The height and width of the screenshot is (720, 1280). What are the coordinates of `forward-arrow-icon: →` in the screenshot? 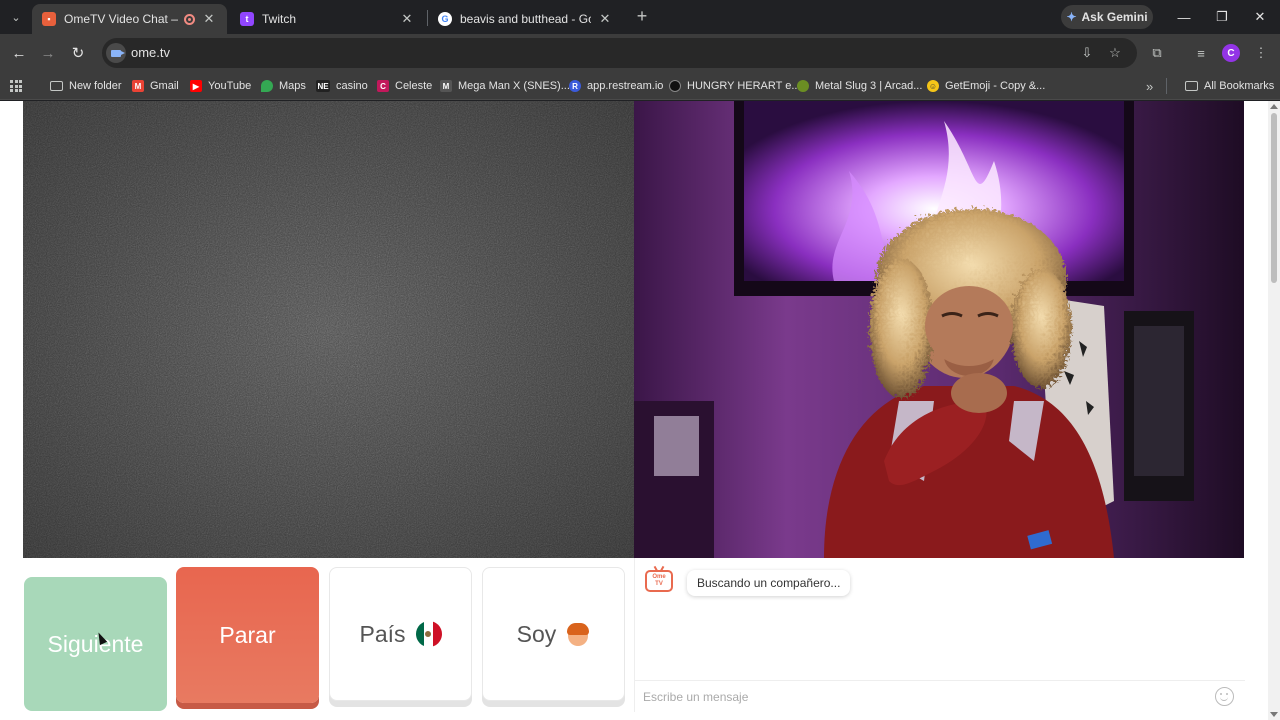 It's located at (48, 53).